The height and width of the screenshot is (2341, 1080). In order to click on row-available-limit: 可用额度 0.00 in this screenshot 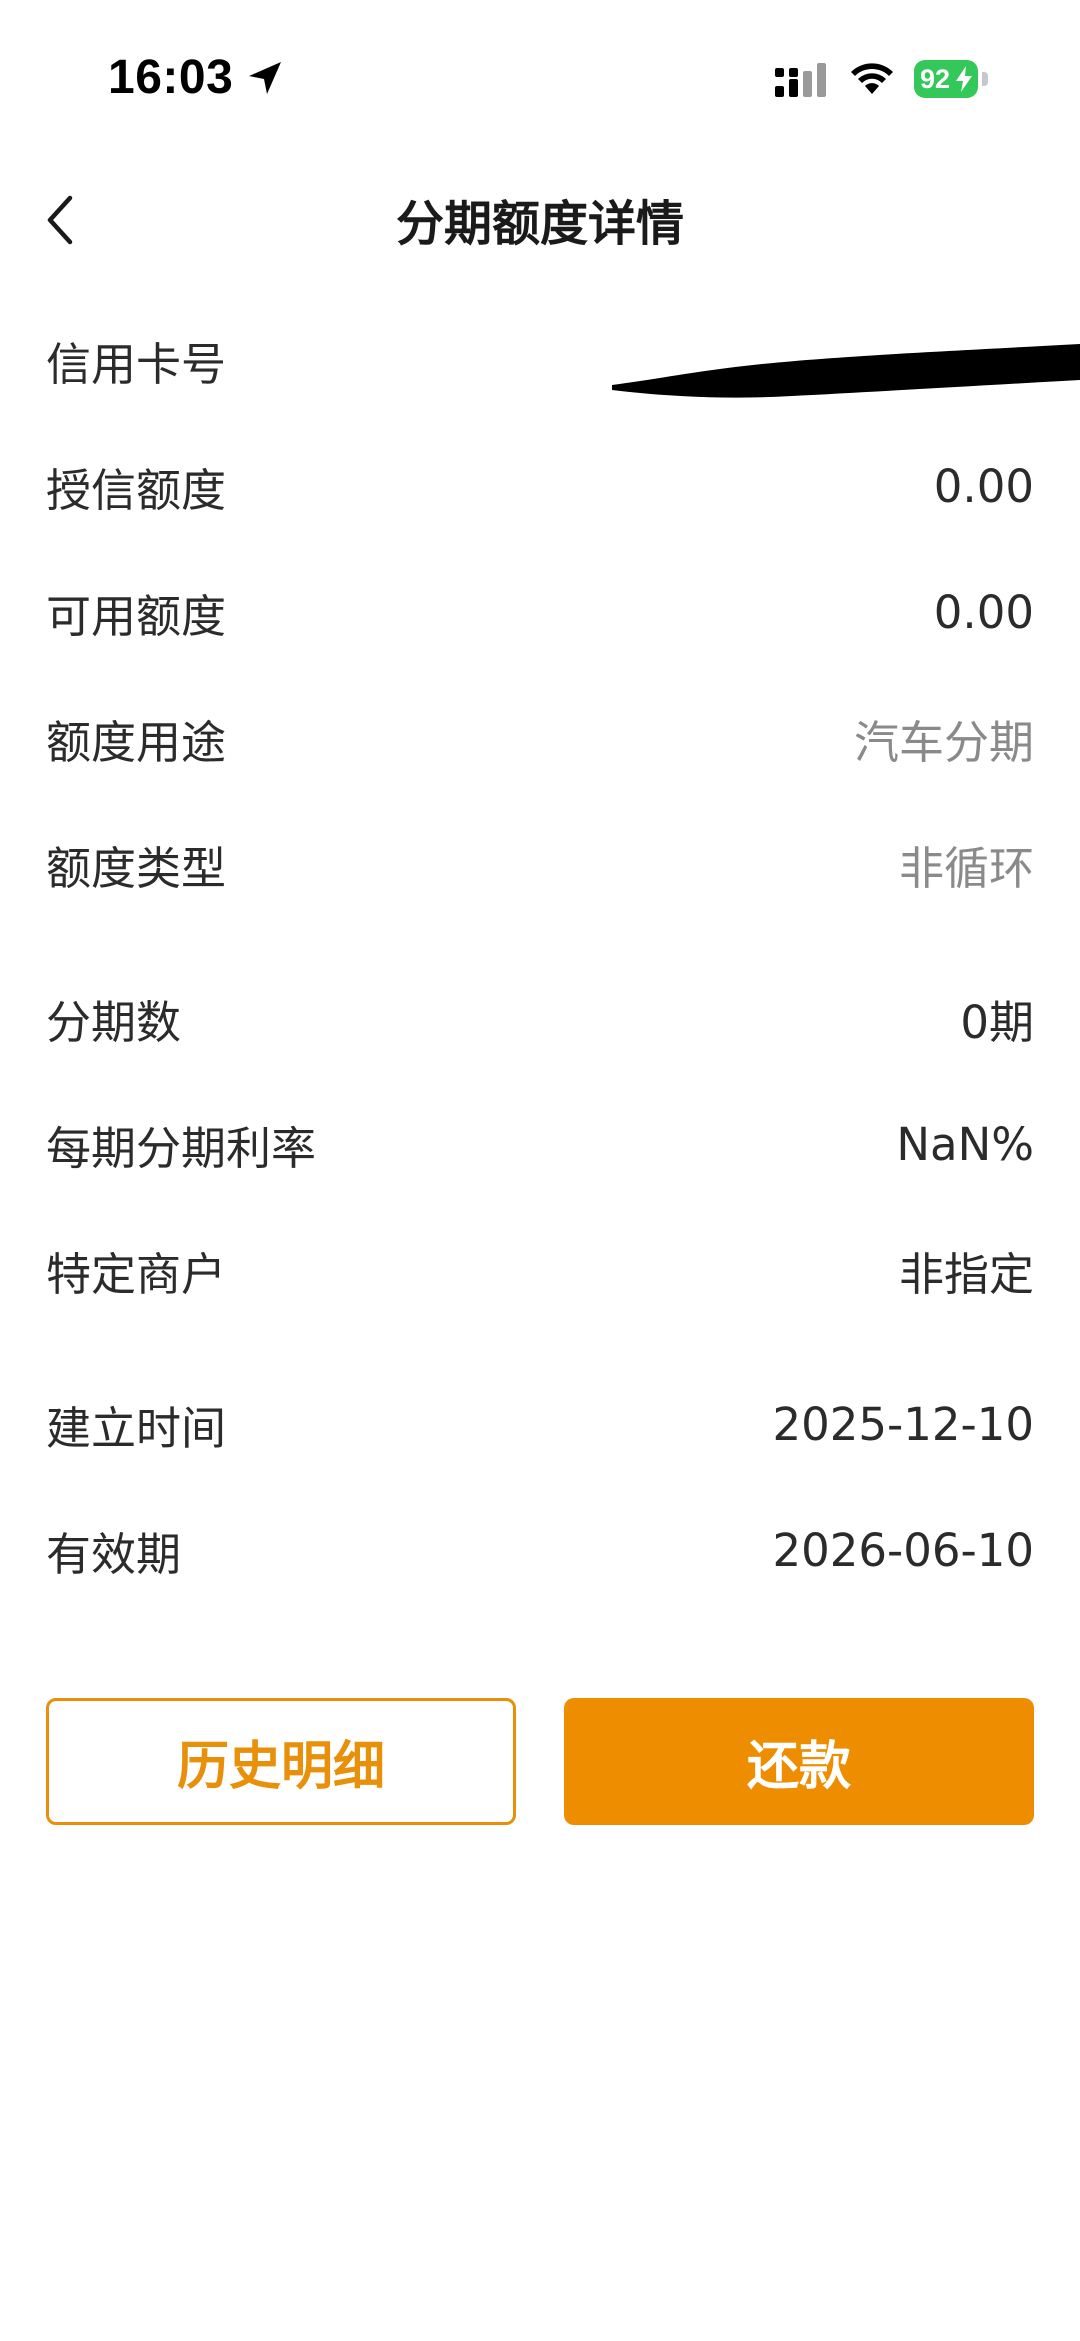, I will do `click(540, 612)`.